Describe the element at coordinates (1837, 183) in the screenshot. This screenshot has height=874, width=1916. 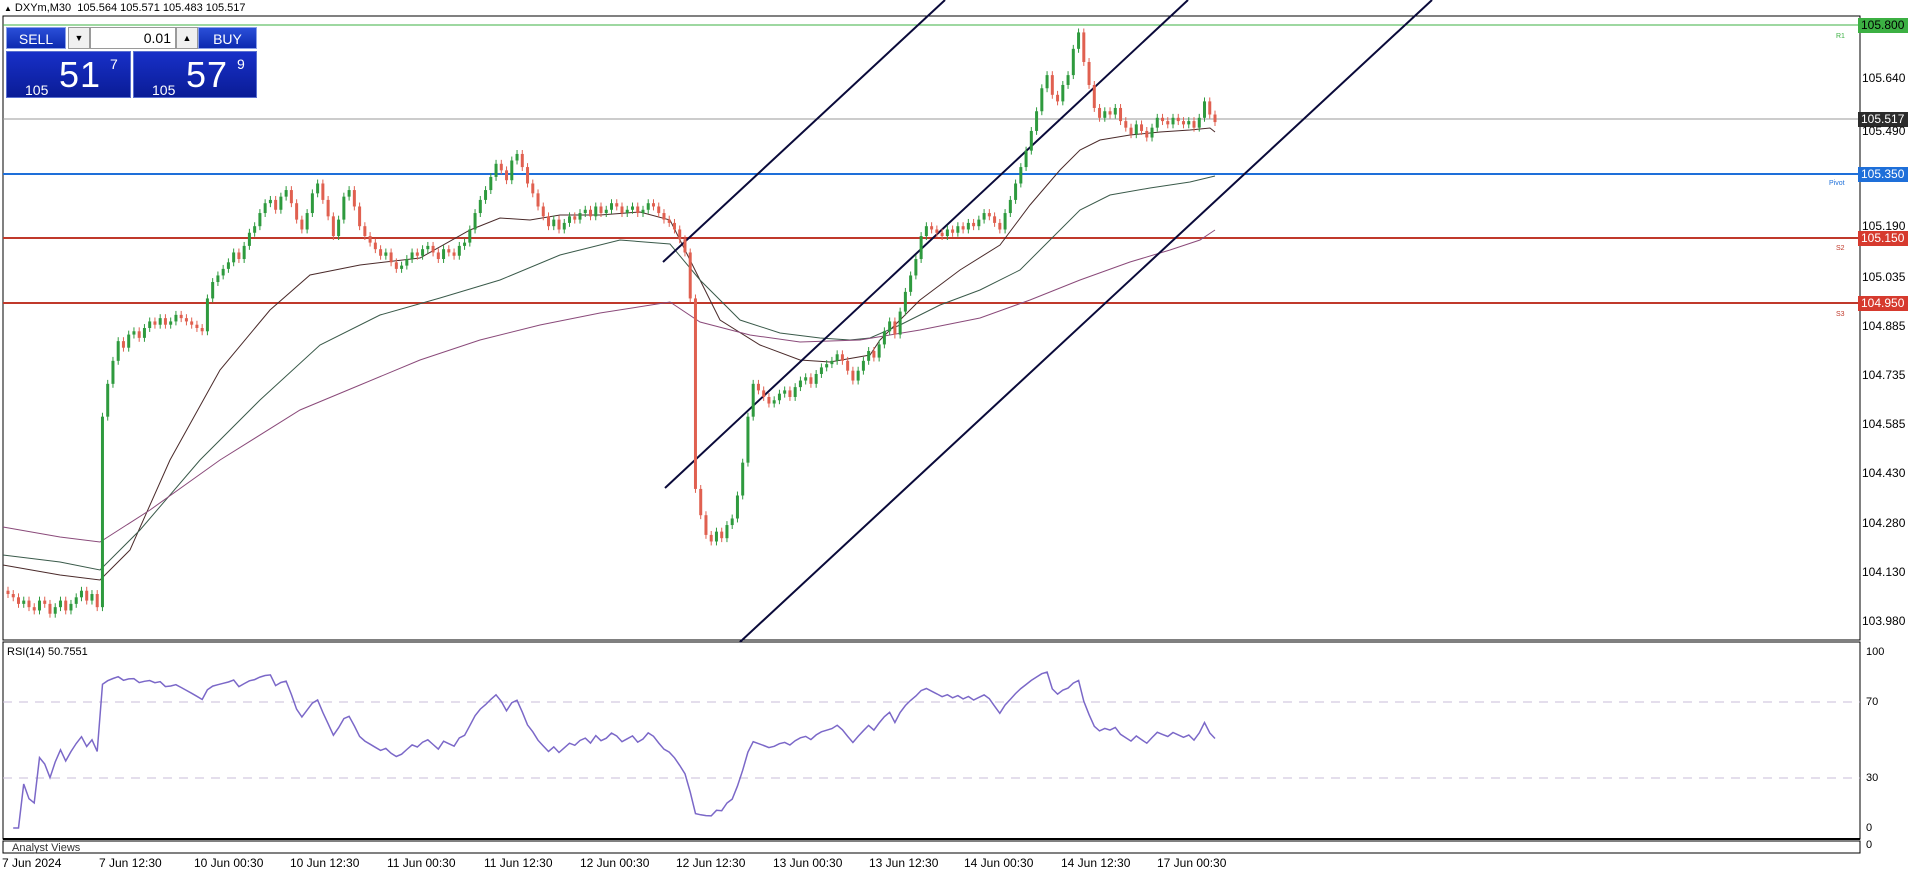
I see `pivot-line-label: Pivot` at that location.